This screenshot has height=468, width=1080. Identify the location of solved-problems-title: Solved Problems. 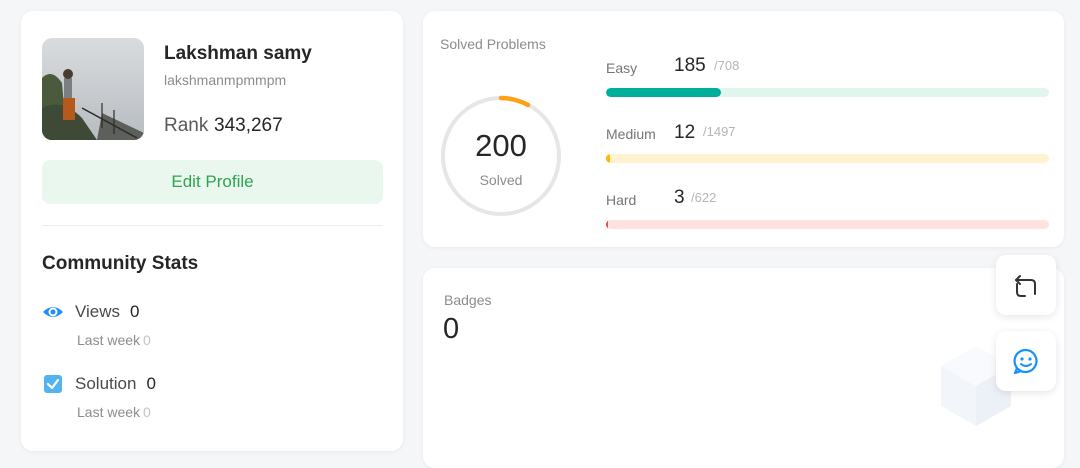
(493, 44).